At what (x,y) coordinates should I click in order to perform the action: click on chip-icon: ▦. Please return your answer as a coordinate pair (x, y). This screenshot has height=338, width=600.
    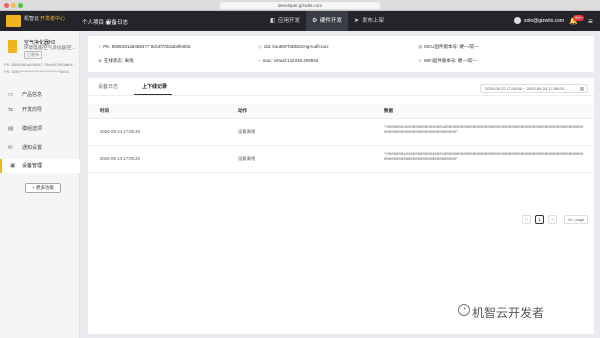
    Looking at the image, I should click on (420, 46).